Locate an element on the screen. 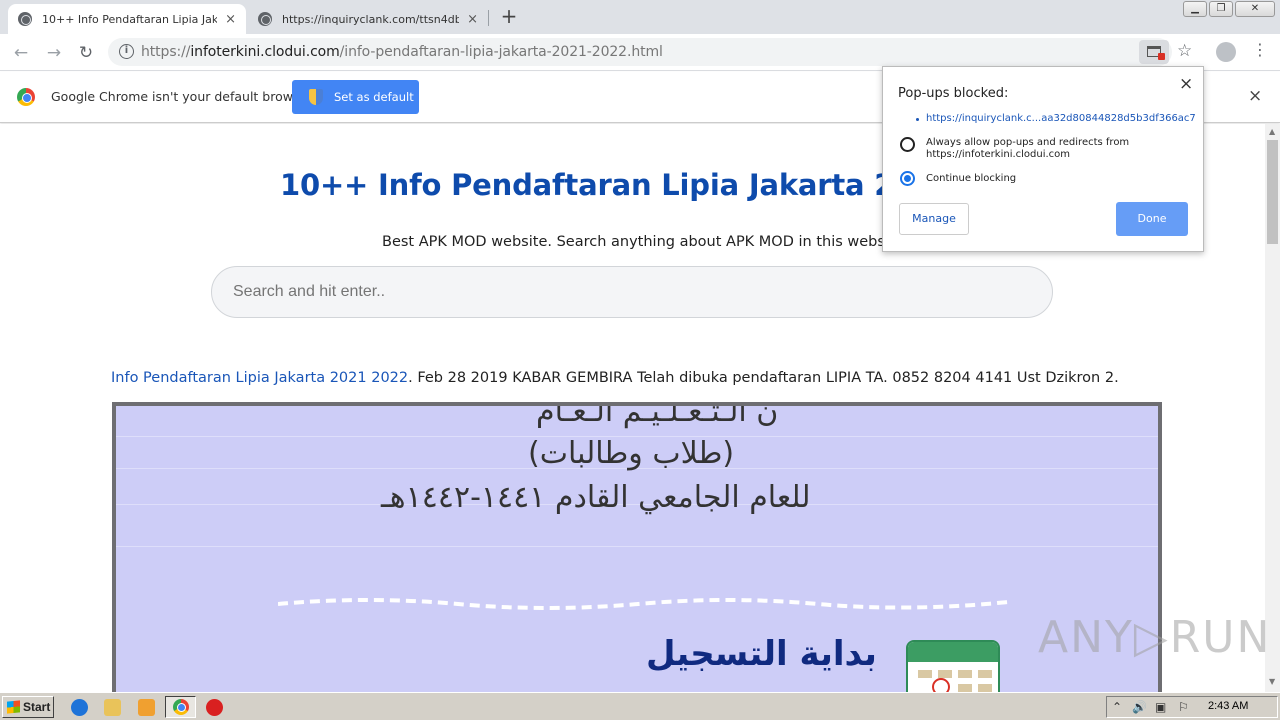  infobar-close-icon: × is located at coordinates (1255, 96).